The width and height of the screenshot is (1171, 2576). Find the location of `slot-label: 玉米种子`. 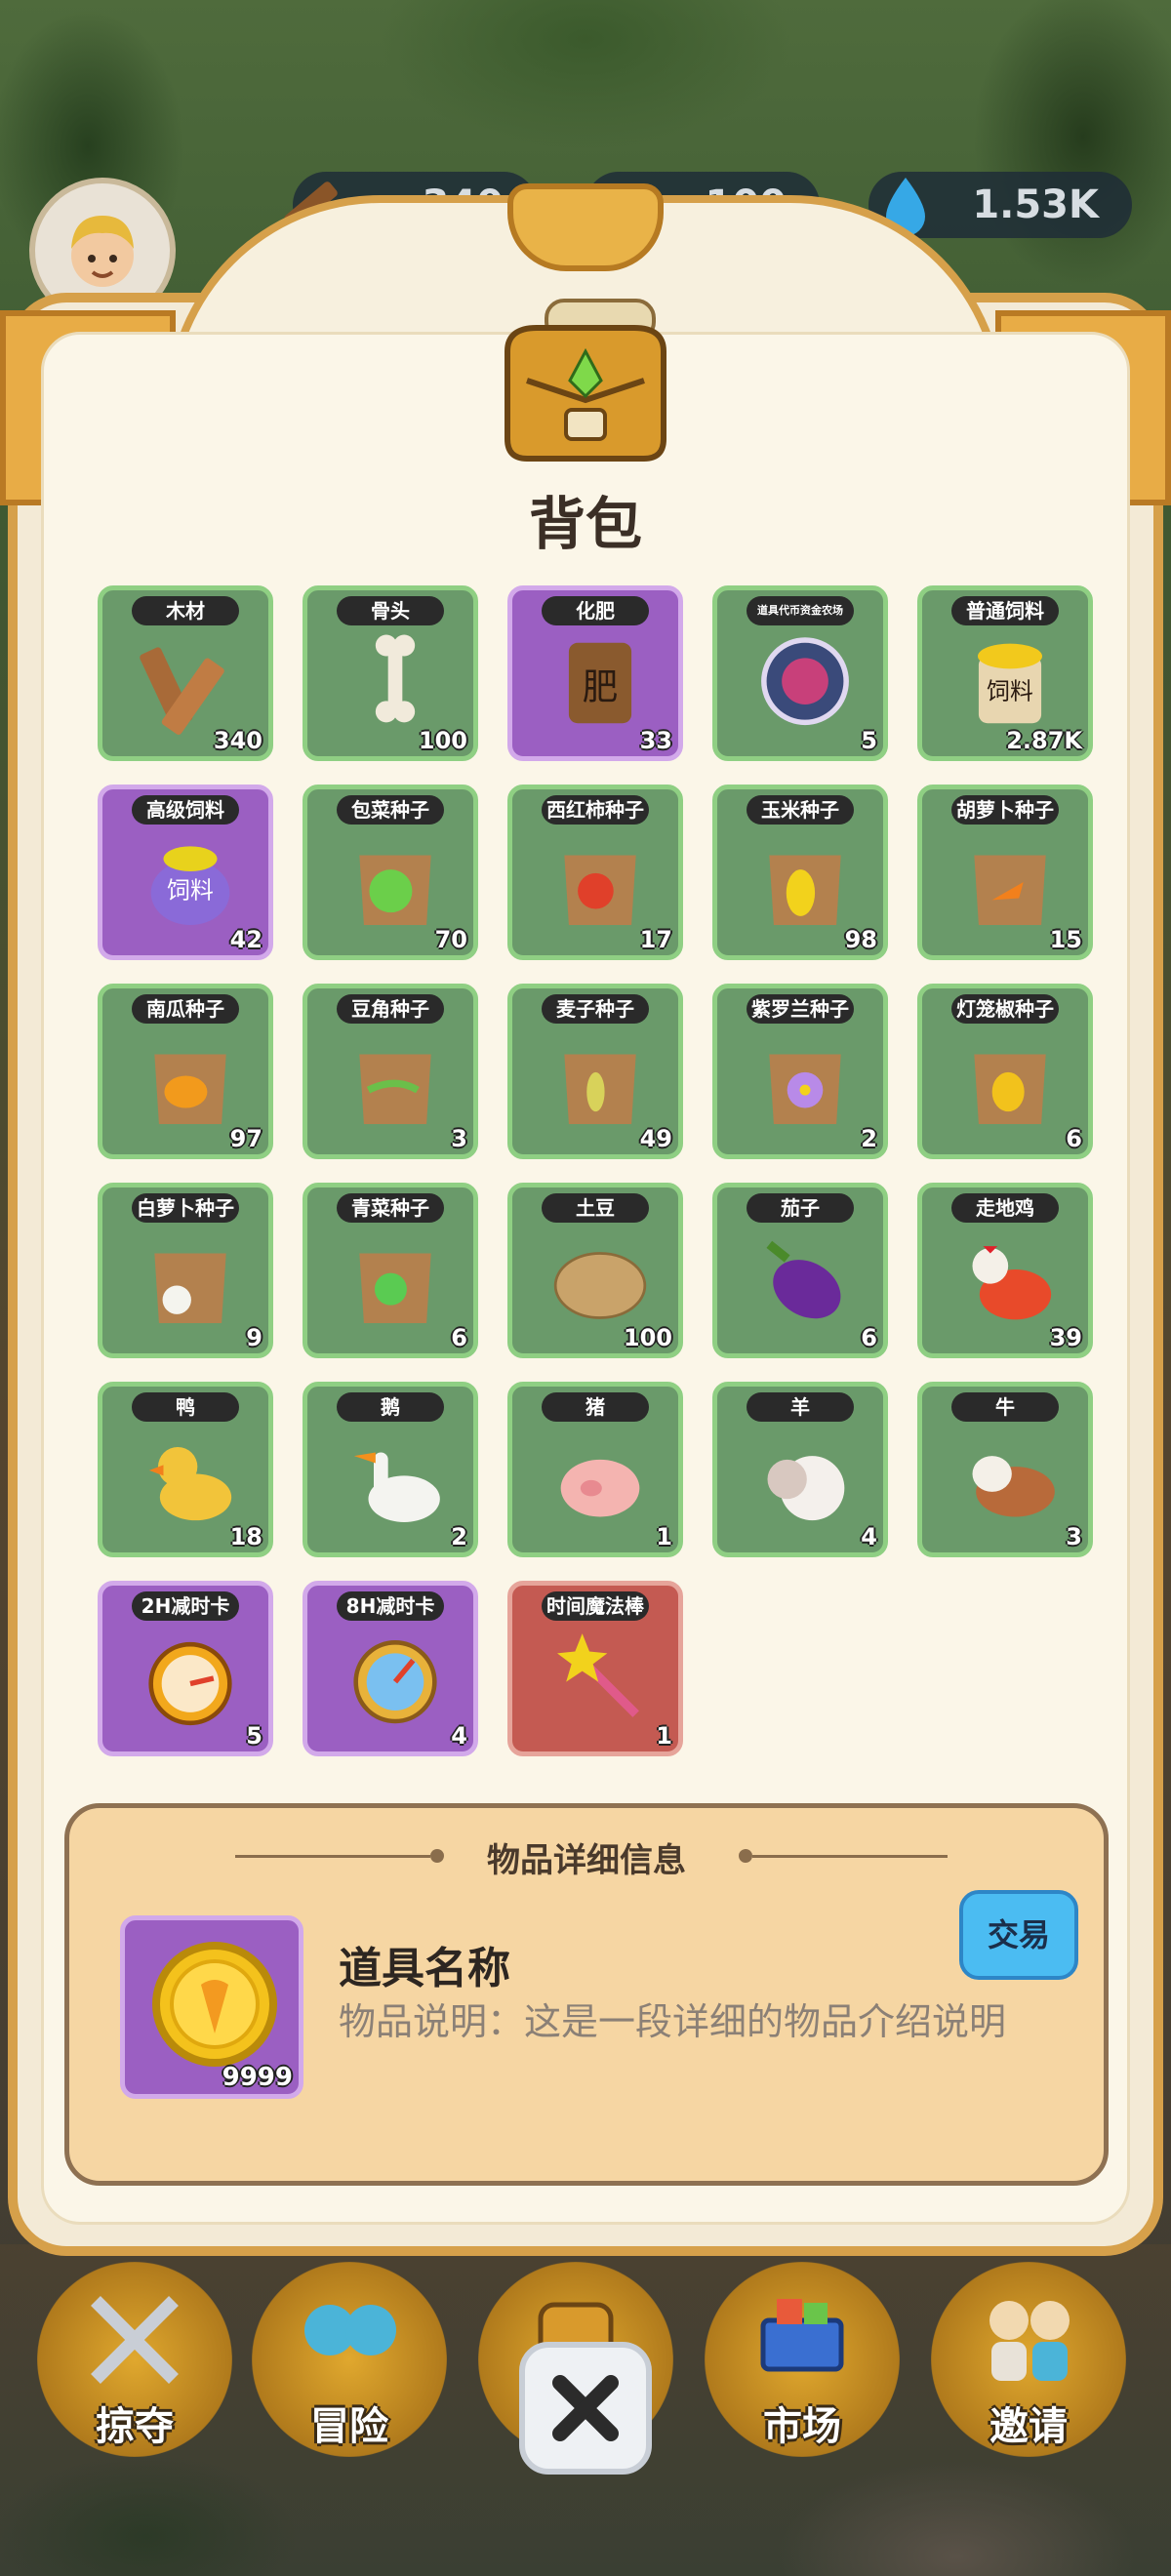

slot-label: 玉米种子 is located at coordinates (800, 810).